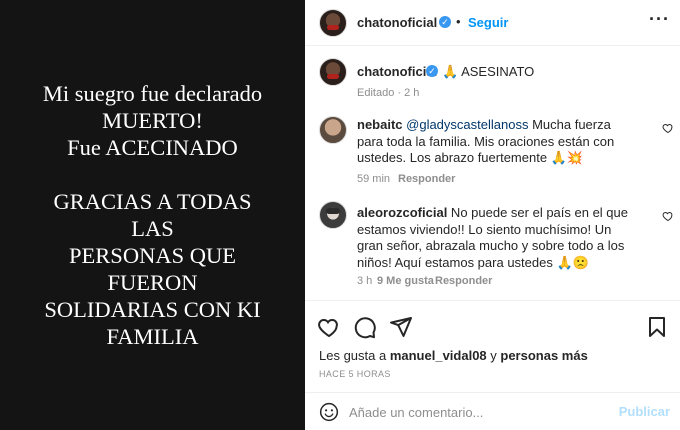 This screenshot has width=680, height=430. Describe the element at coordinates (438, 355) in the screenshot. I see `likes-user-link: manuel_vidal08` at that location.